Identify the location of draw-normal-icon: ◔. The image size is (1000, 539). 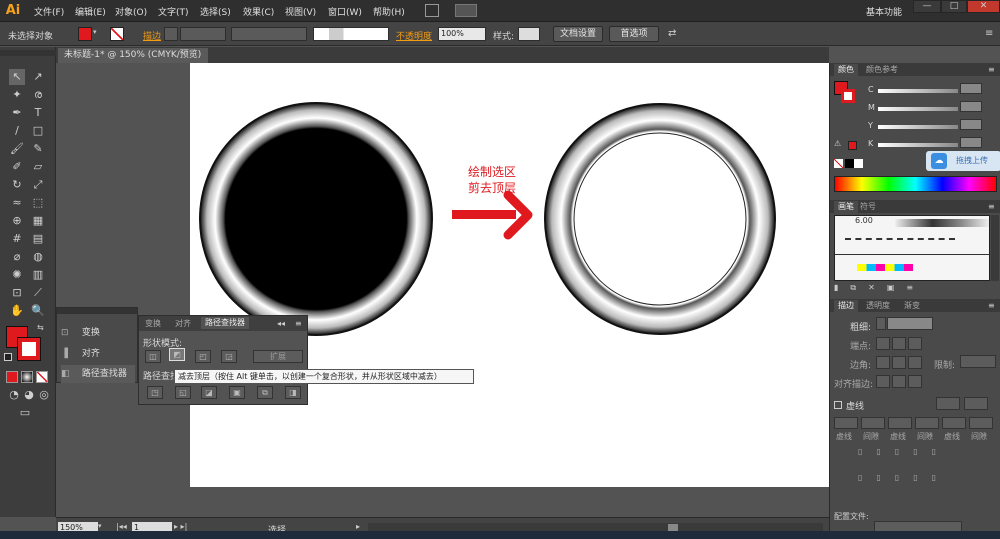
(14, 395).